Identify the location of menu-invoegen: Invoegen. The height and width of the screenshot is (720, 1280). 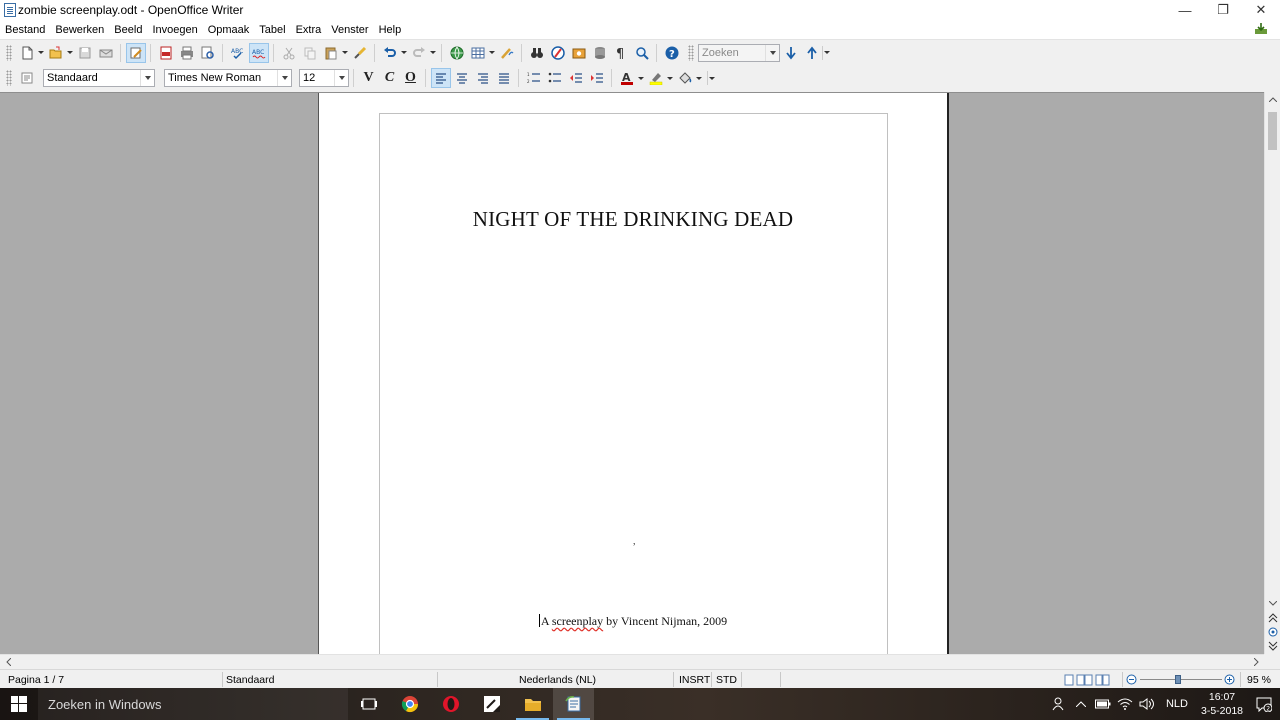
(174, 30).